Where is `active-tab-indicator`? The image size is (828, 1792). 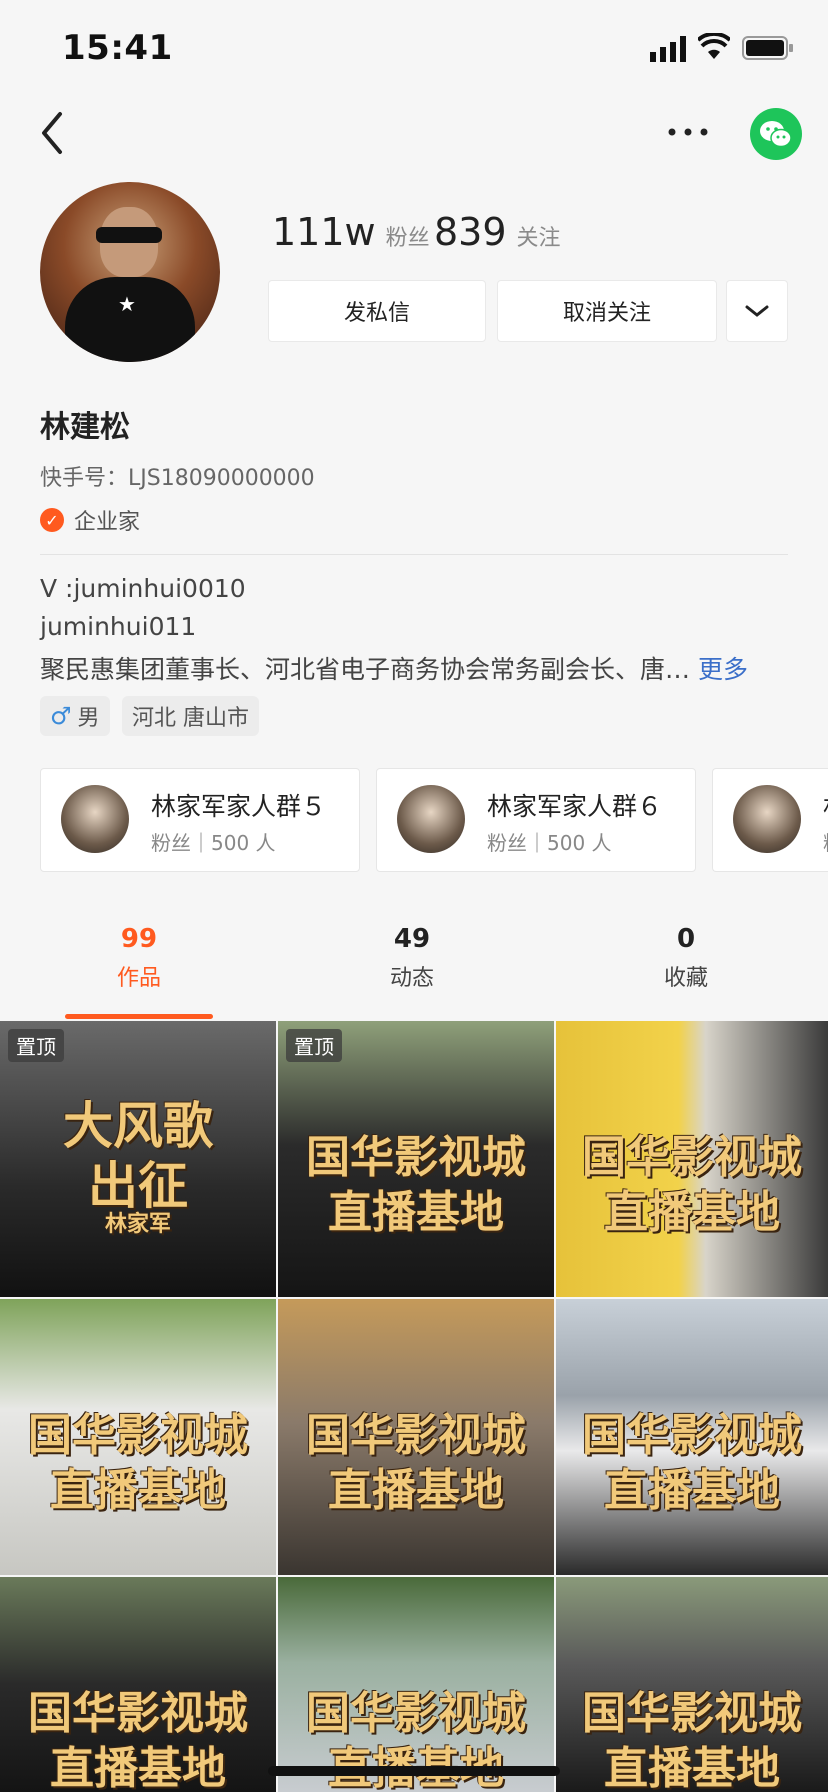 active-tab-indicator is located at coordinates (139, 1016).